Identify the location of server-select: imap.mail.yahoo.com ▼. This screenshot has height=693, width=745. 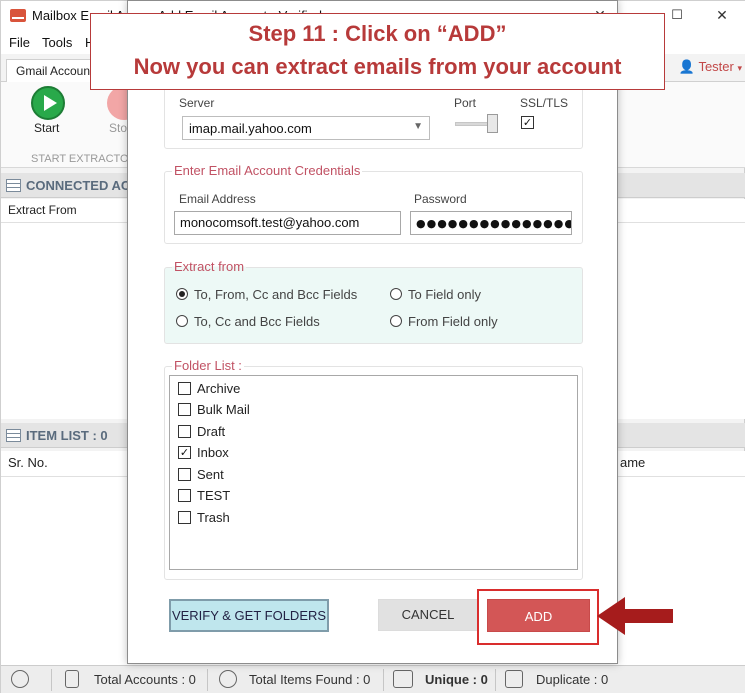
(306, 128).